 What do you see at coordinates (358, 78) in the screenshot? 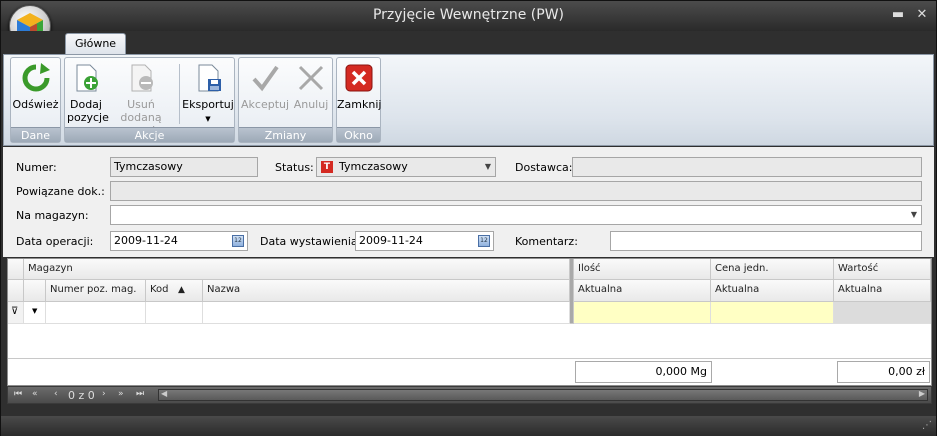
I see `close-red-icon` at bounding box center [358, 78].